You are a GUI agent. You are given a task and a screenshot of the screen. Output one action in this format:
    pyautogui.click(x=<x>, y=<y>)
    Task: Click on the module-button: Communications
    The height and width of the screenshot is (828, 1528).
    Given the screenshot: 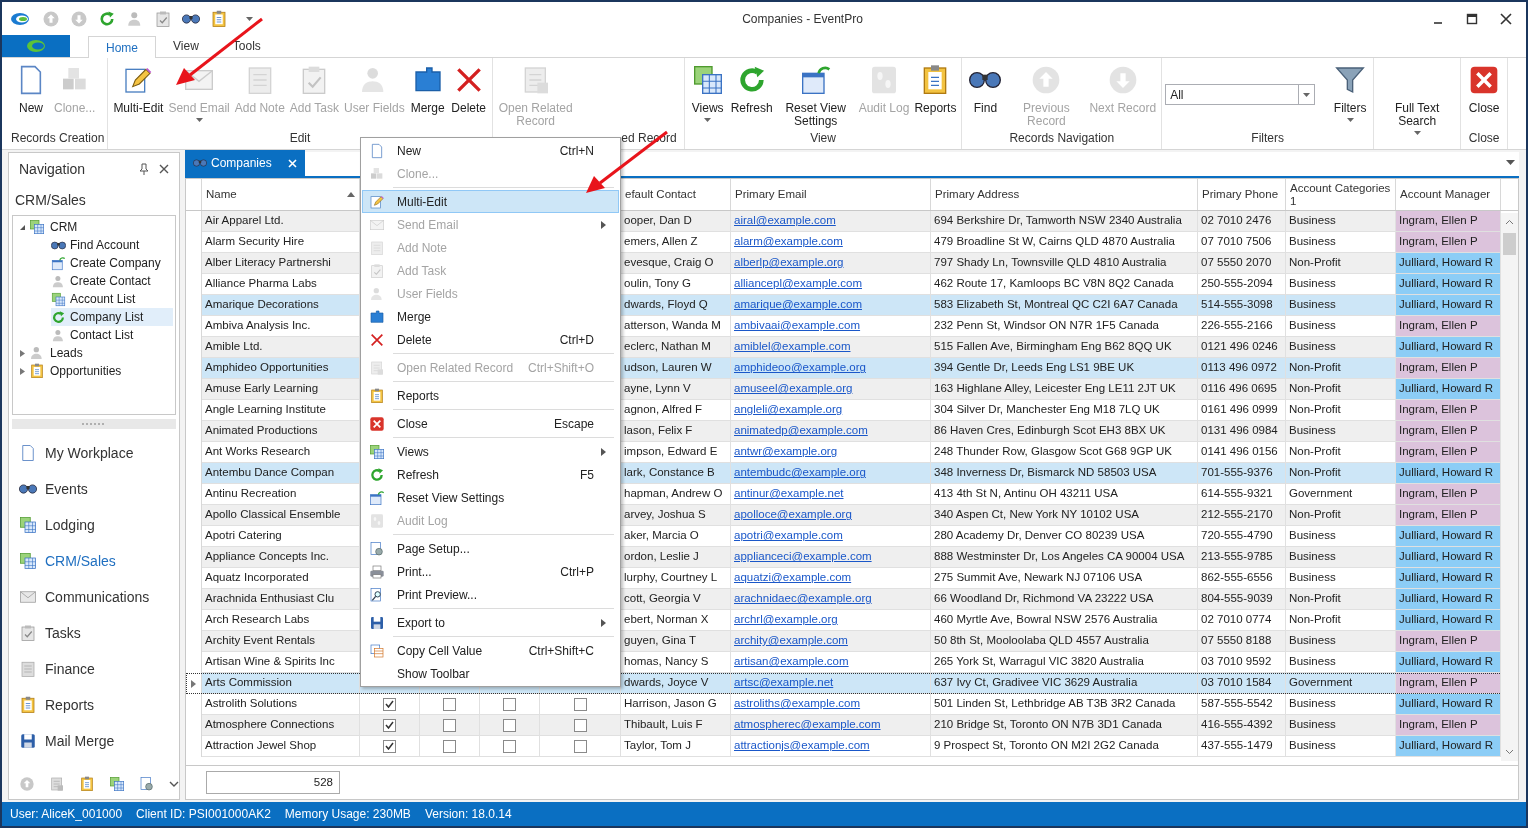 What is the action you would take?
    pyautogui.click(x=94, y=597)
    